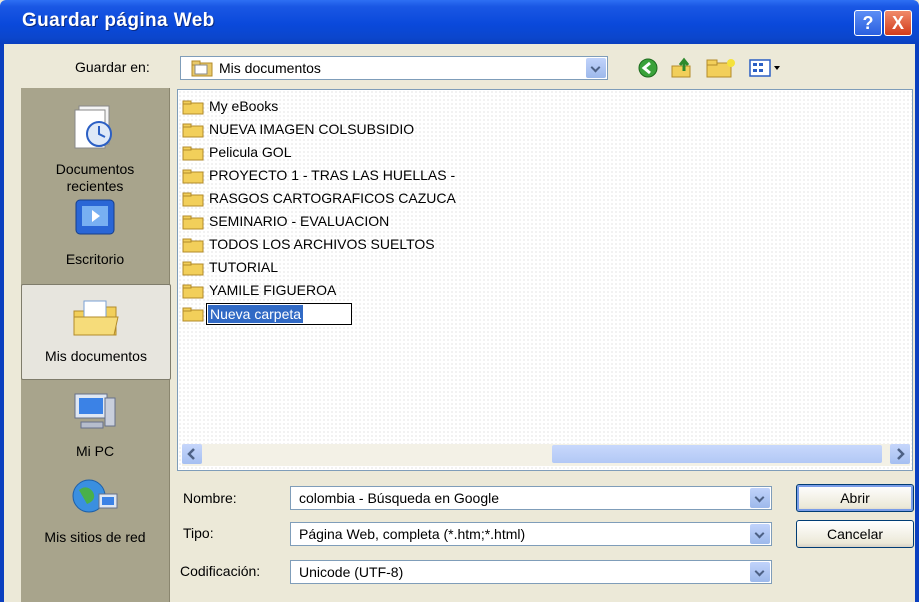 The width and height of the screenshot is (919, 602). Describe the element at coordinates (95, 128) in the screenshot. I see `recent-documents-icon` at that location.